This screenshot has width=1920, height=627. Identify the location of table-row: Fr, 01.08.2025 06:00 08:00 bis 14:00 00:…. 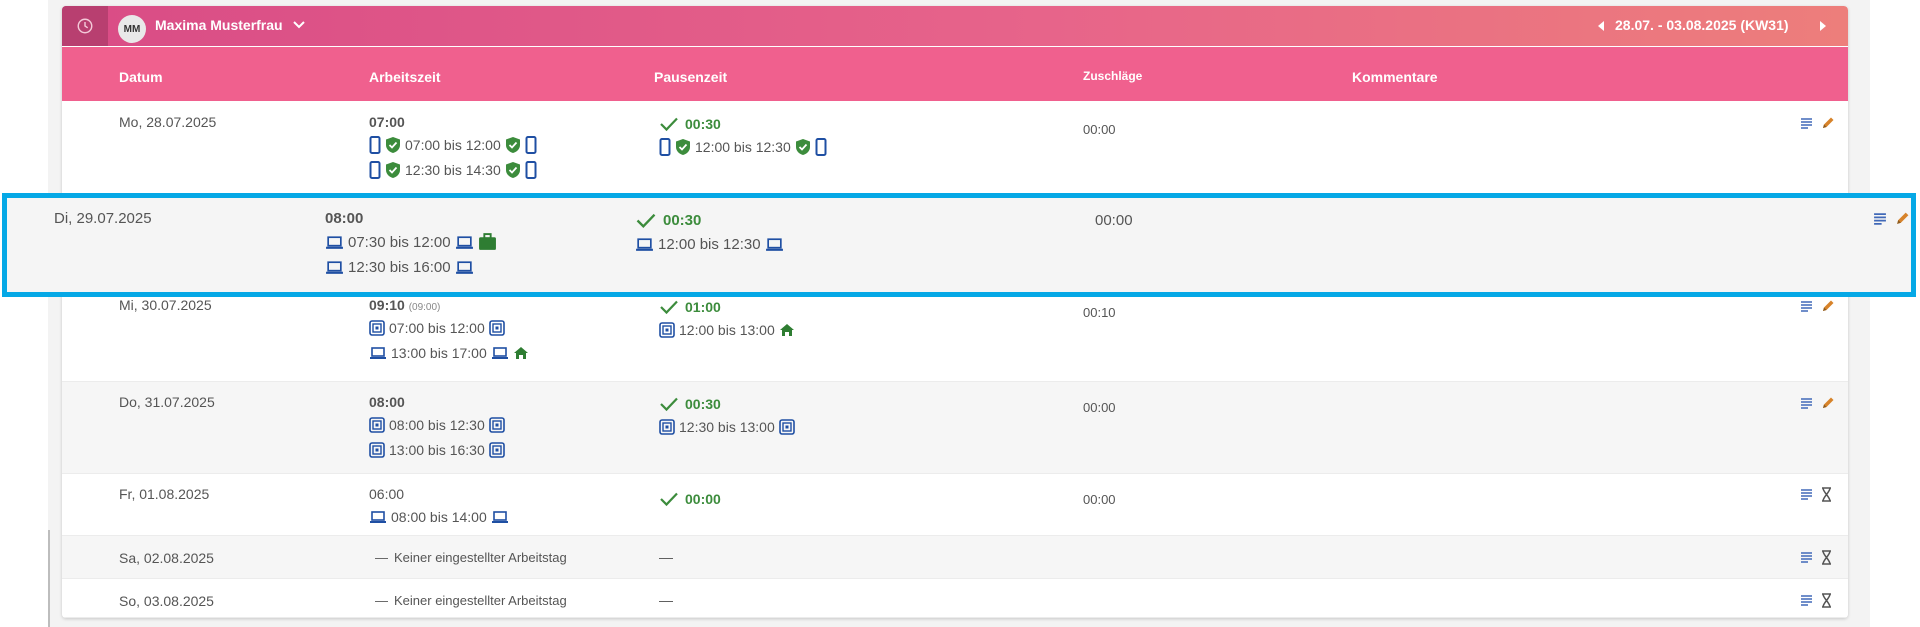
(955, 505).